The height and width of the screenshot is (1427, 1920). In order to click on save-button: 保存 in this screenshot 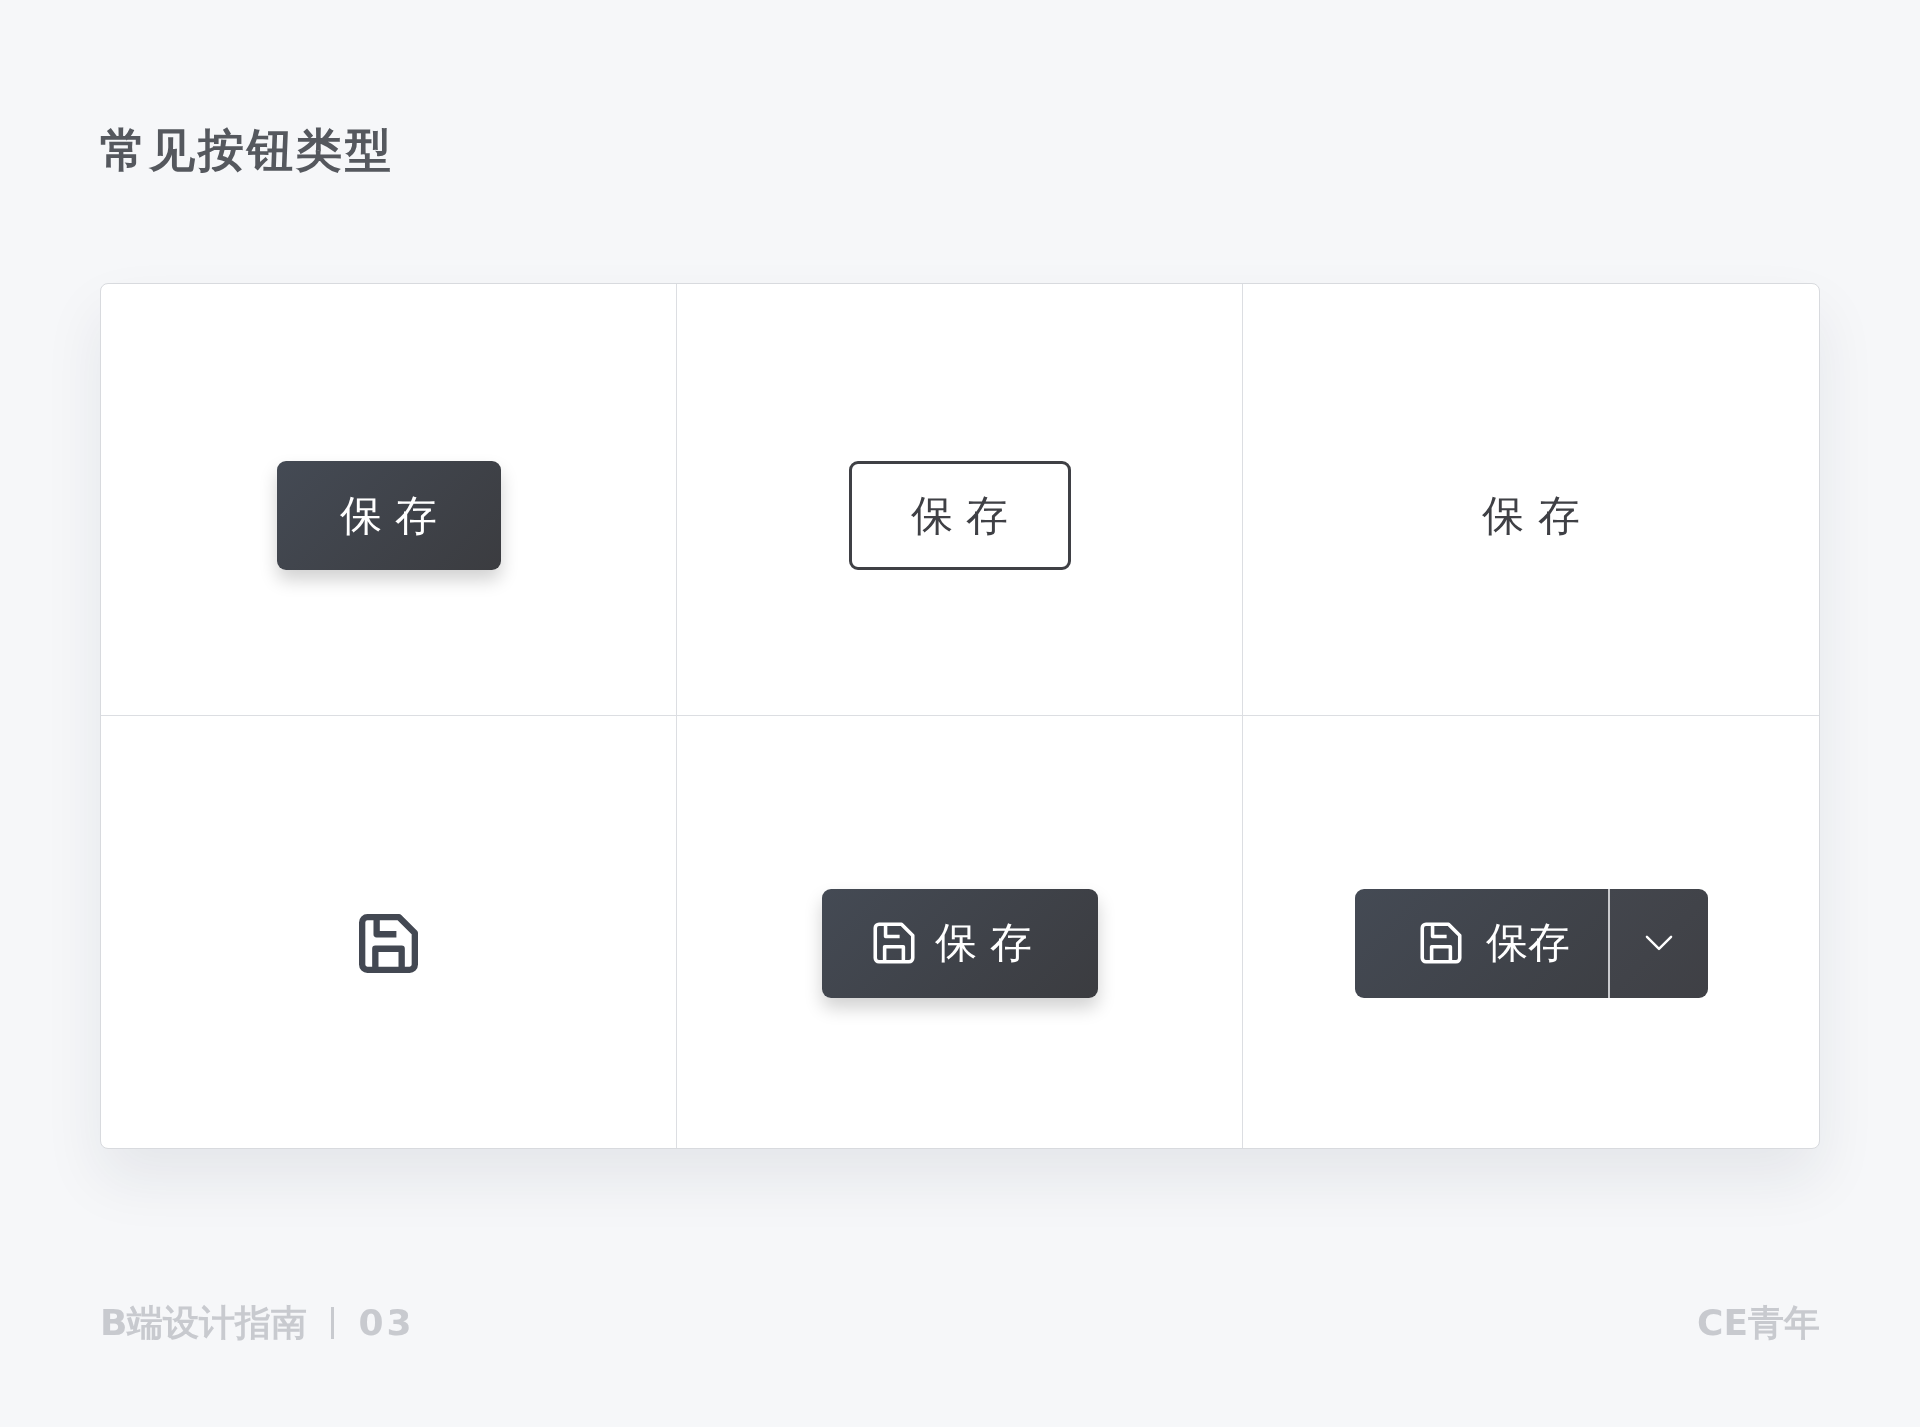, I will do `click(1481, 943)`.